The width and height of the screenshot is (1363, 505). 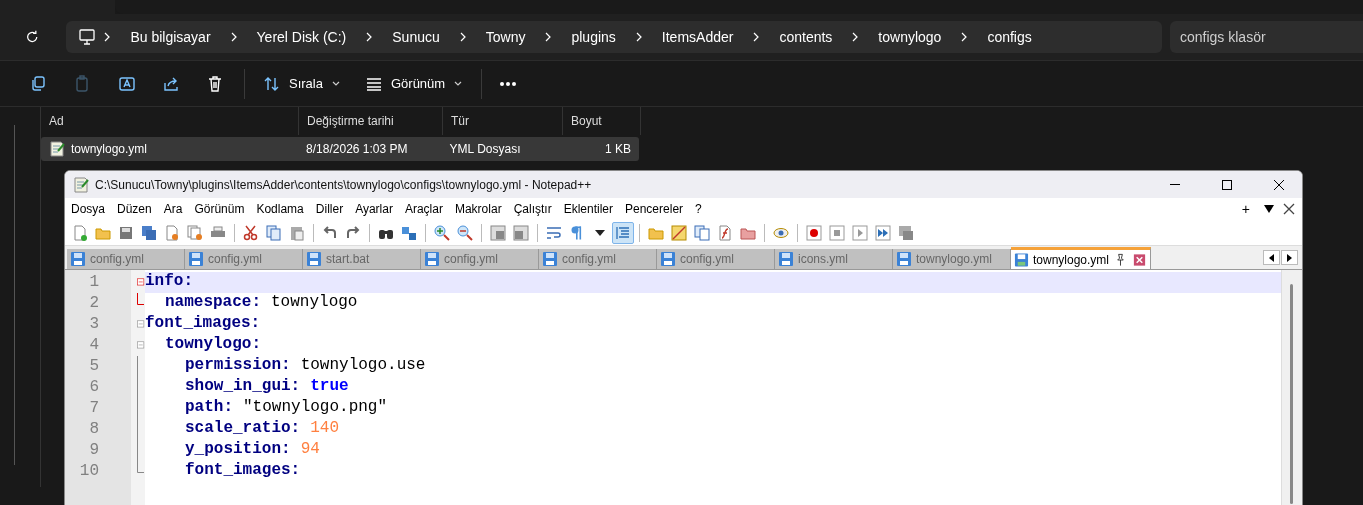 What do you see at coordinates (94, 366) in the screenshot?
I see `line-number: 5` at bounding box center [94, 366].